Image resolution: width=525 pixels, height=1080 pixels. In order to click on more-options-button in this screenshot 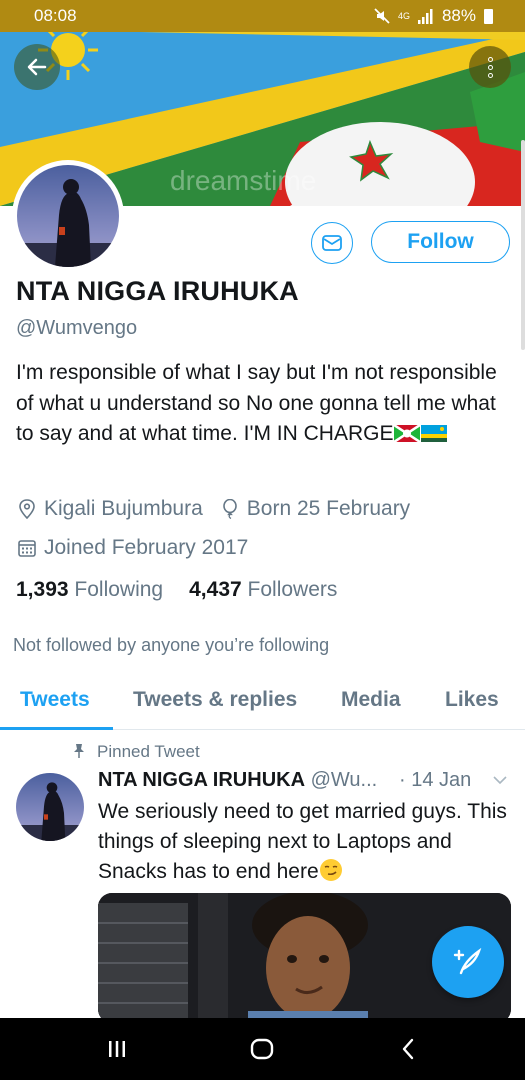, I will do `click(490, 67)`.